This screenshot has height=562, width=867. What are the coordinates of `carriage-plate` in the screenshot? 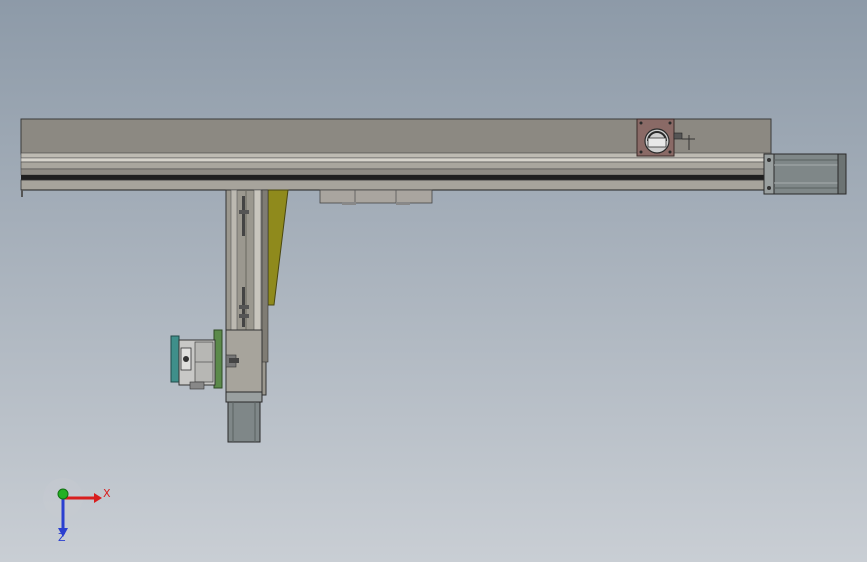 It's located at (376, 196).